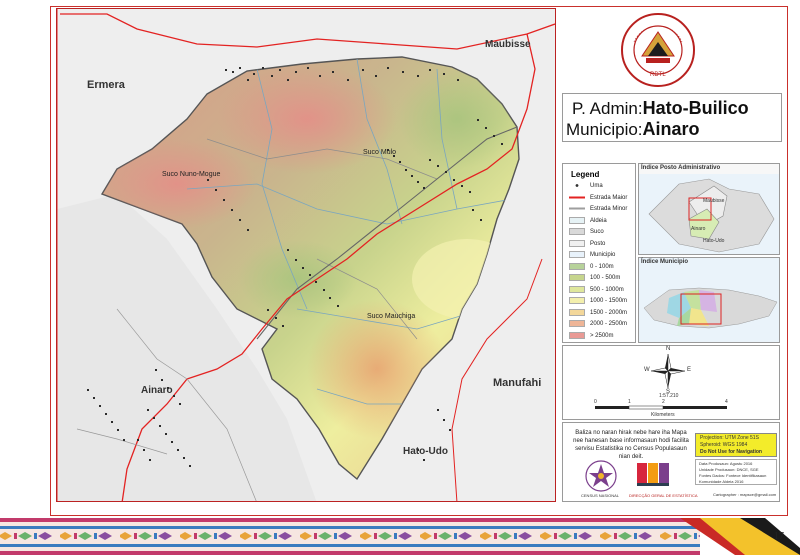  I want to click on legend-title: Legend, so click(585, 174).